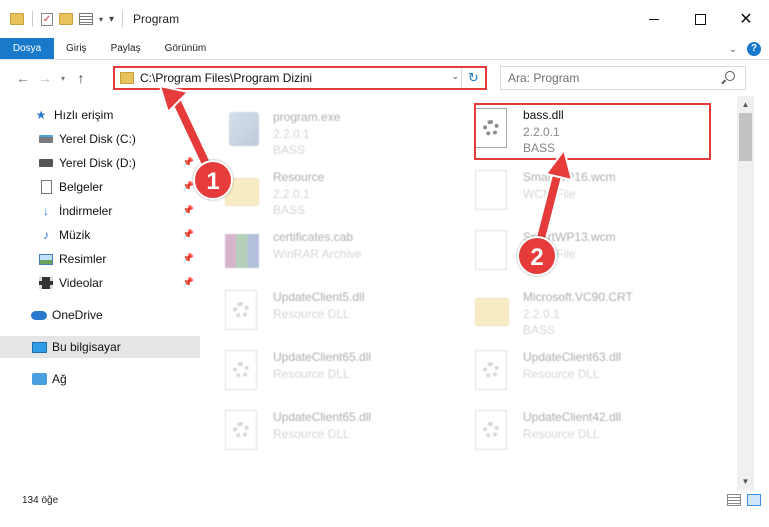  Describe the element at coordinates (730, 76) in the screenshot. I see `search-icon` at that location.